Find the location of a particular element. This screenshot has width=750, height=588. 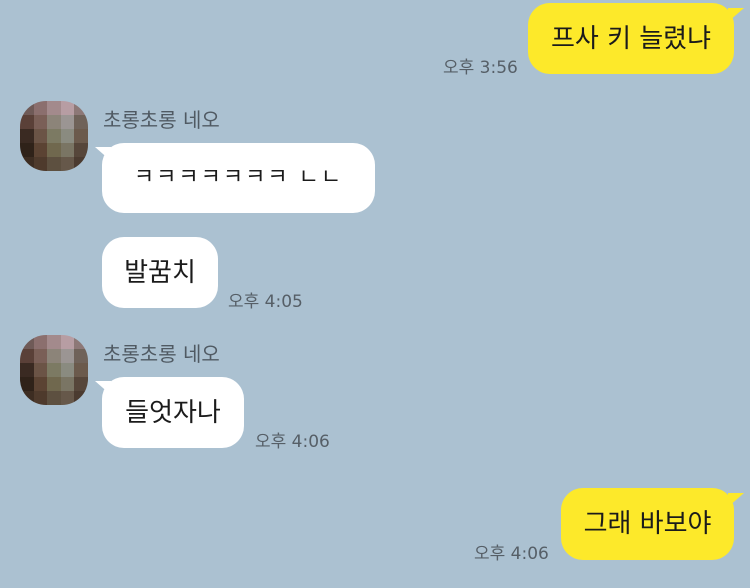

message-text: ㅋㅋㅋㅋㅋㅋㅋ ㄴㄴ is located at coordinates (238, 177).